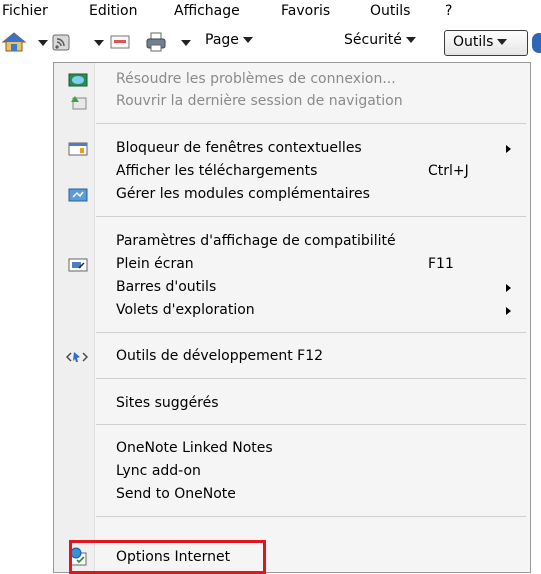 Image resolution: width=541 pixels, height=574 pixels. I want to click on popup-blocker-icon, so click(78, 149).